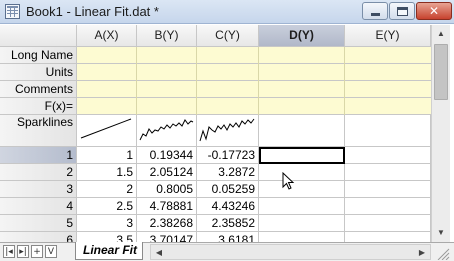 Image resolution: width=454 pixels, height=261 pixels. I want to click on minimize-icon, so click(375, 14).